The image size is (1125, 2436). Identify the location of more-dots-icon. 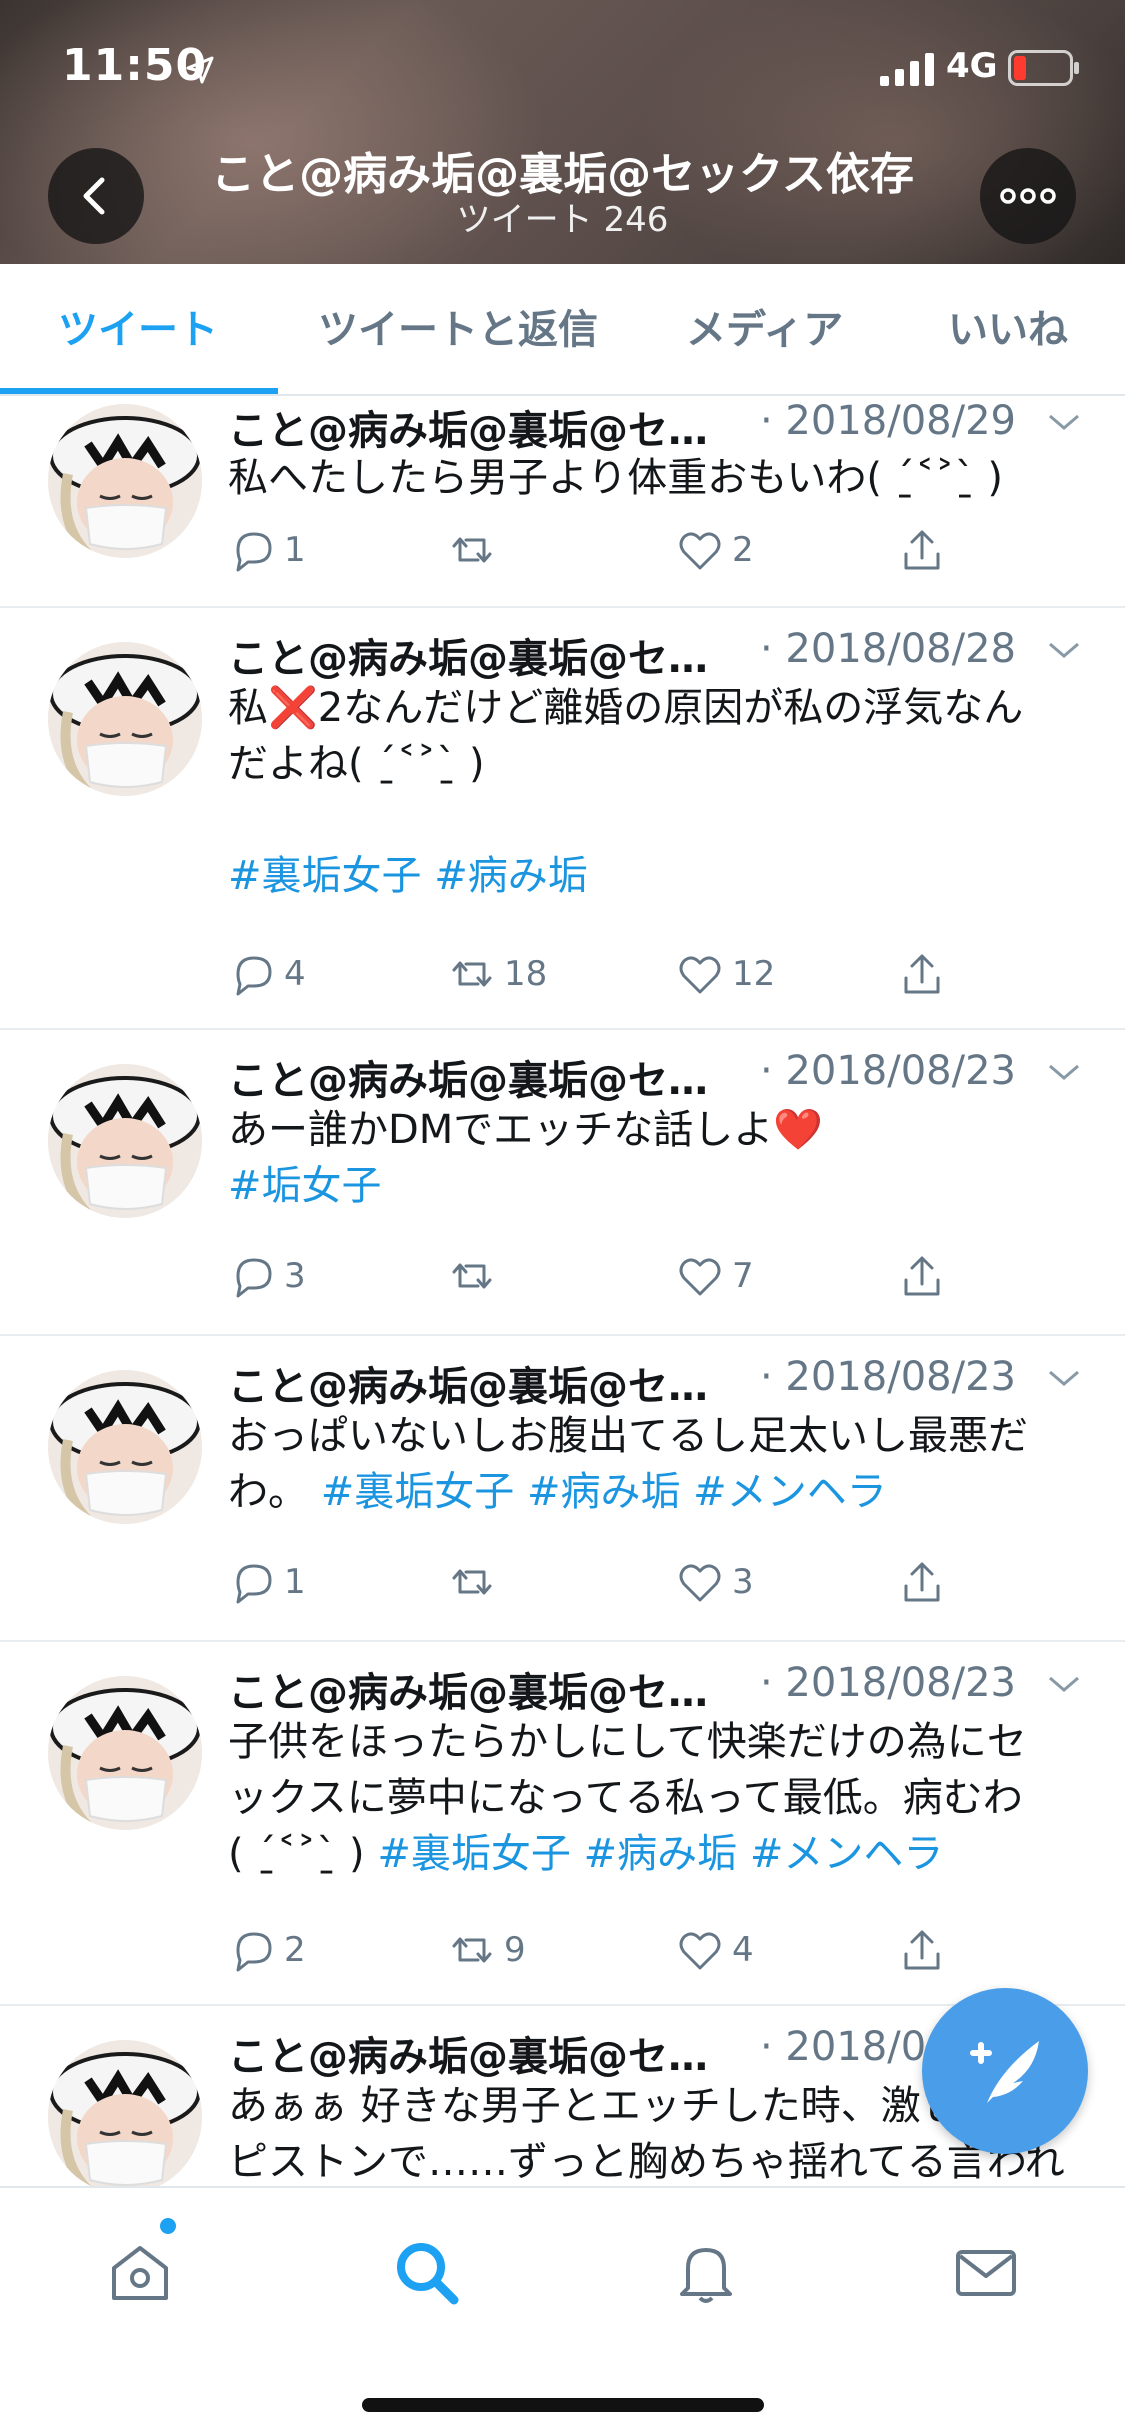
(1028, 196).